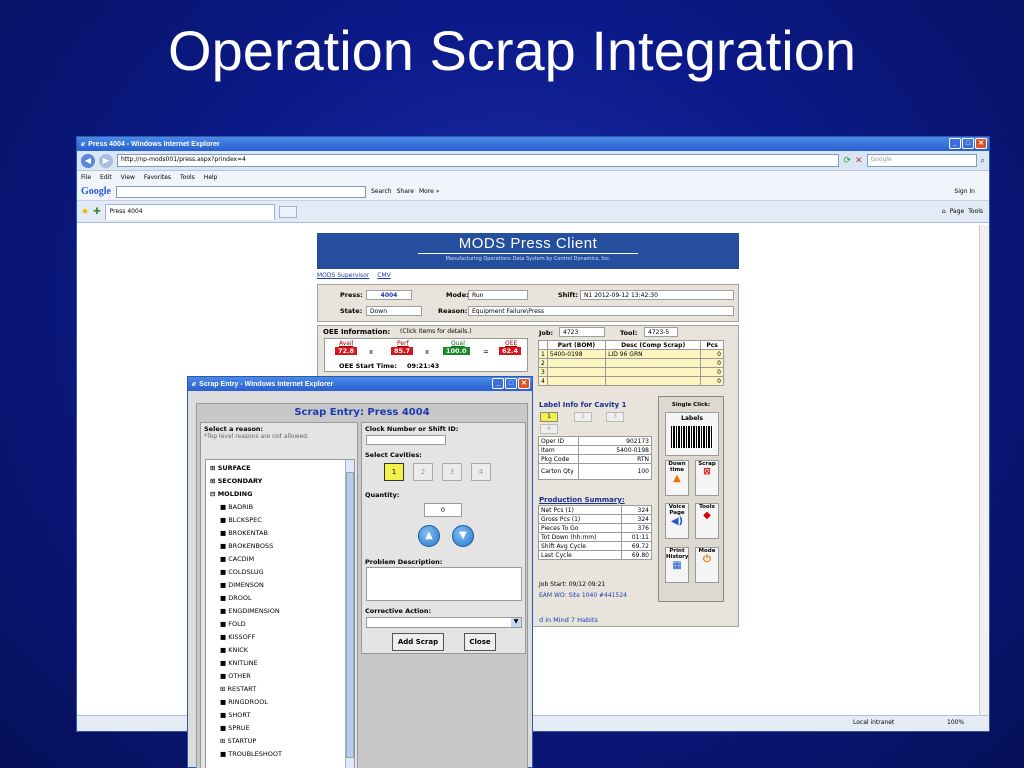  Describe the element at coordinates (383, 276) in the screenshot. I see `link-cmv: CMV` at that location.